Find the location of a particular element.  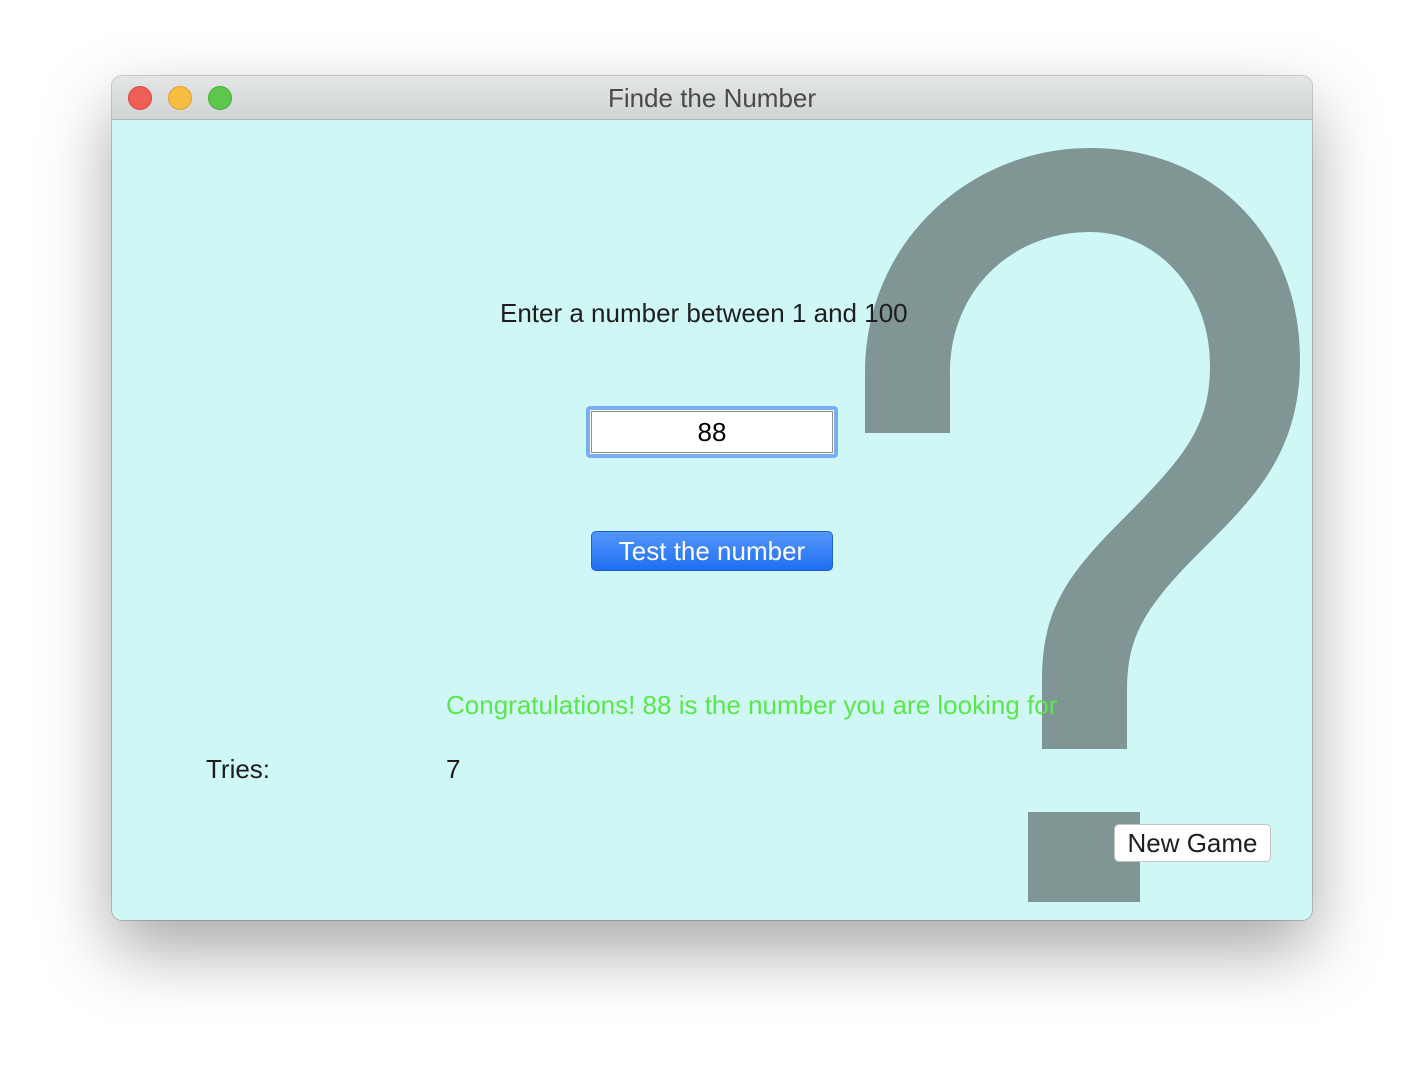

title-bar: Finde the Number is located at coordinates (712, 98).